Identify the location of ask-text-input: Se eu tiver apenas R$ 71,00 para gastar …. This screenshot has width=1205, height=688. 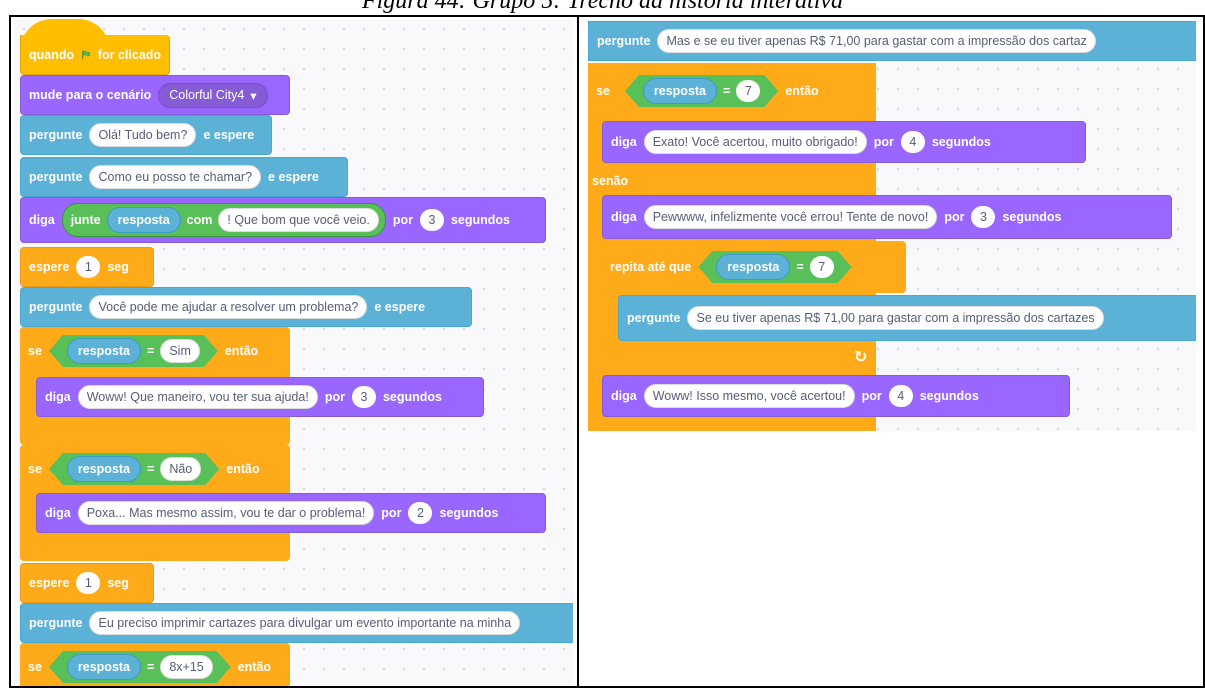
(895, 318).